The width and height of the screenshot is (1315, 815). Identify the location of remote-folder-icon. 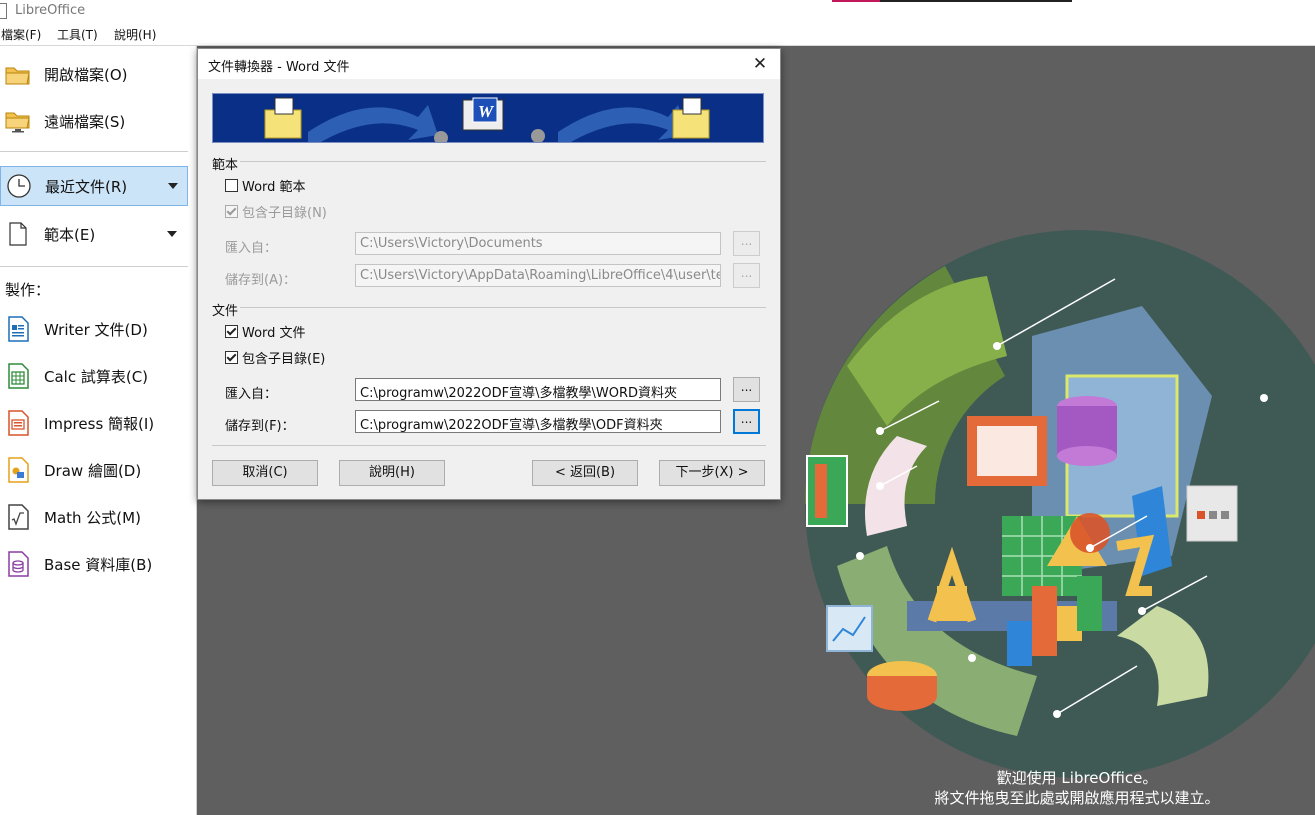
(17, 122).